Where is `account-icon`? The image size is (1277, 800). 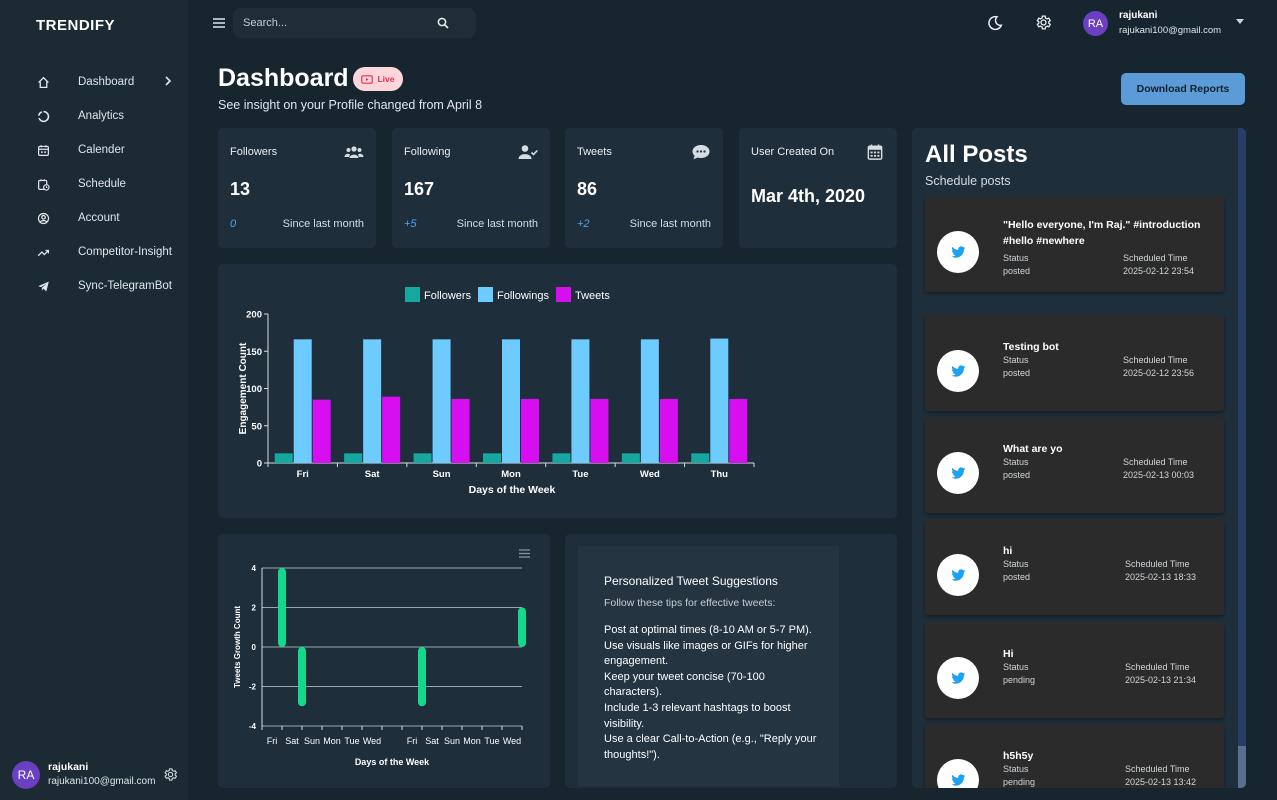
account-icon is located at coordinates (43, 218).